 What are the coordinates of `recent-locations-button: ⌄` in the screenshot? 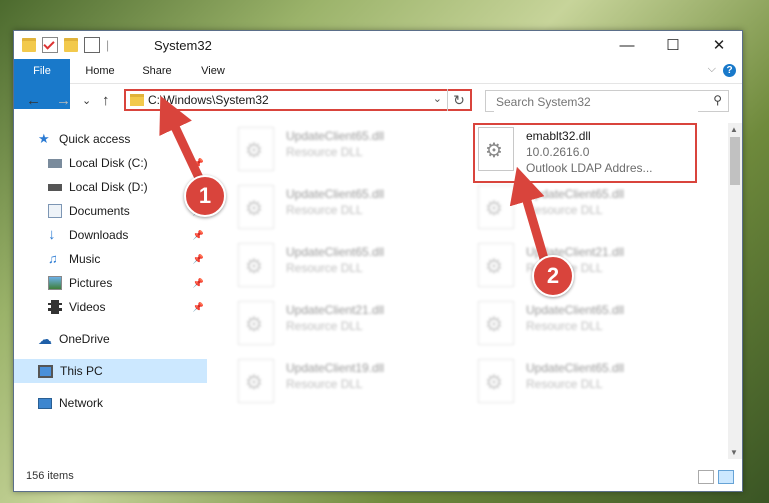 It's located at (86, 100).